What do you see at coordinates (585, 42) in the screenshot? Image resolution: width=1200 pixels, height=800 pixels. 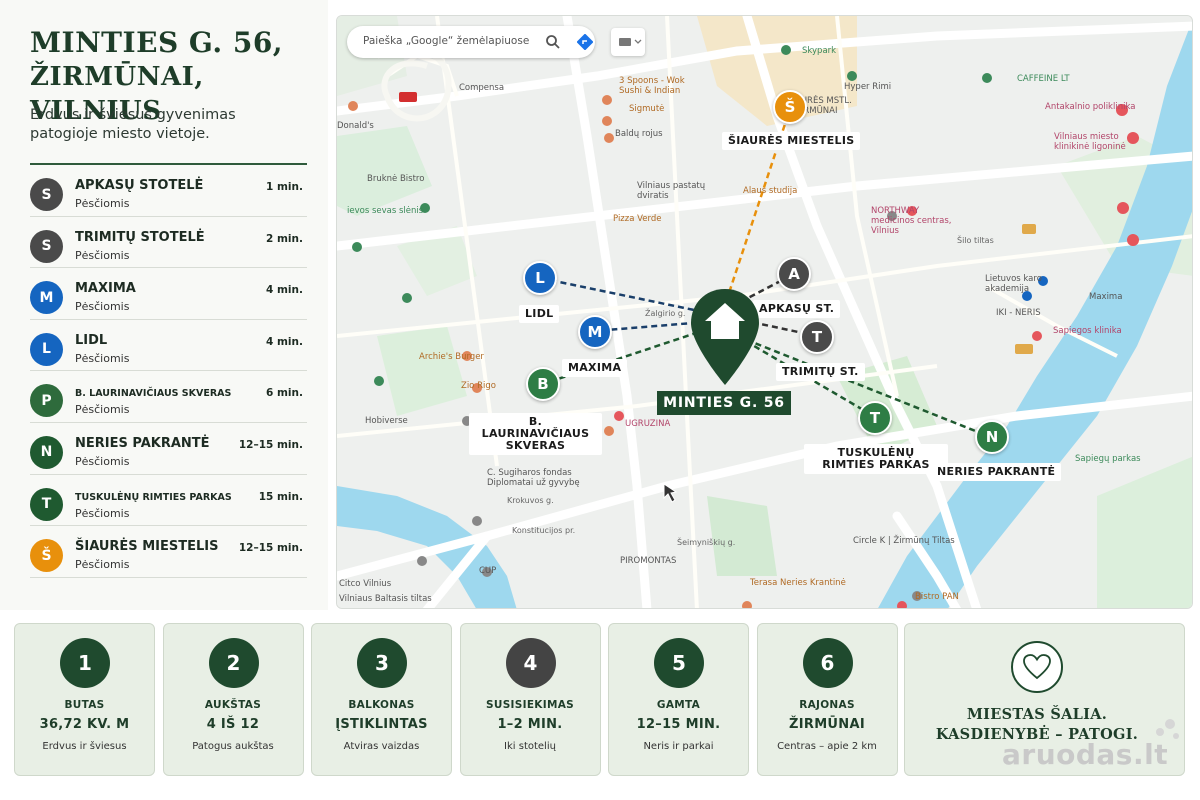 I see `directions-icon` at bounding box center [585, 42].